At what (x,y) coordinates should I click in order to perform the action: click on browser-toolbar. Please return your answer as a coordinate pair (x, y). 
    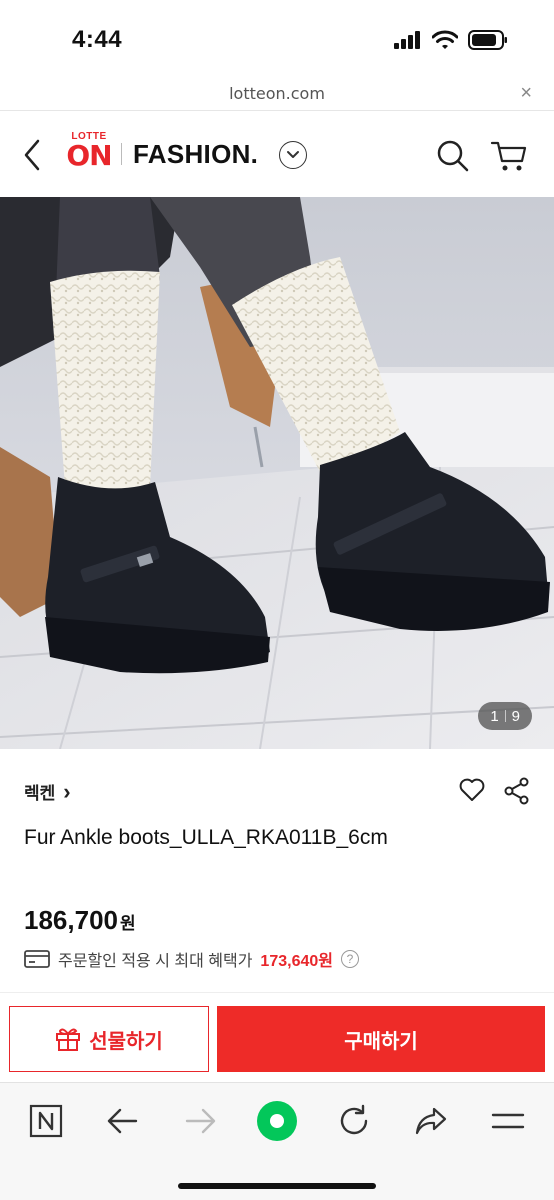
    Looking at the image, I should click on (277, 1141).